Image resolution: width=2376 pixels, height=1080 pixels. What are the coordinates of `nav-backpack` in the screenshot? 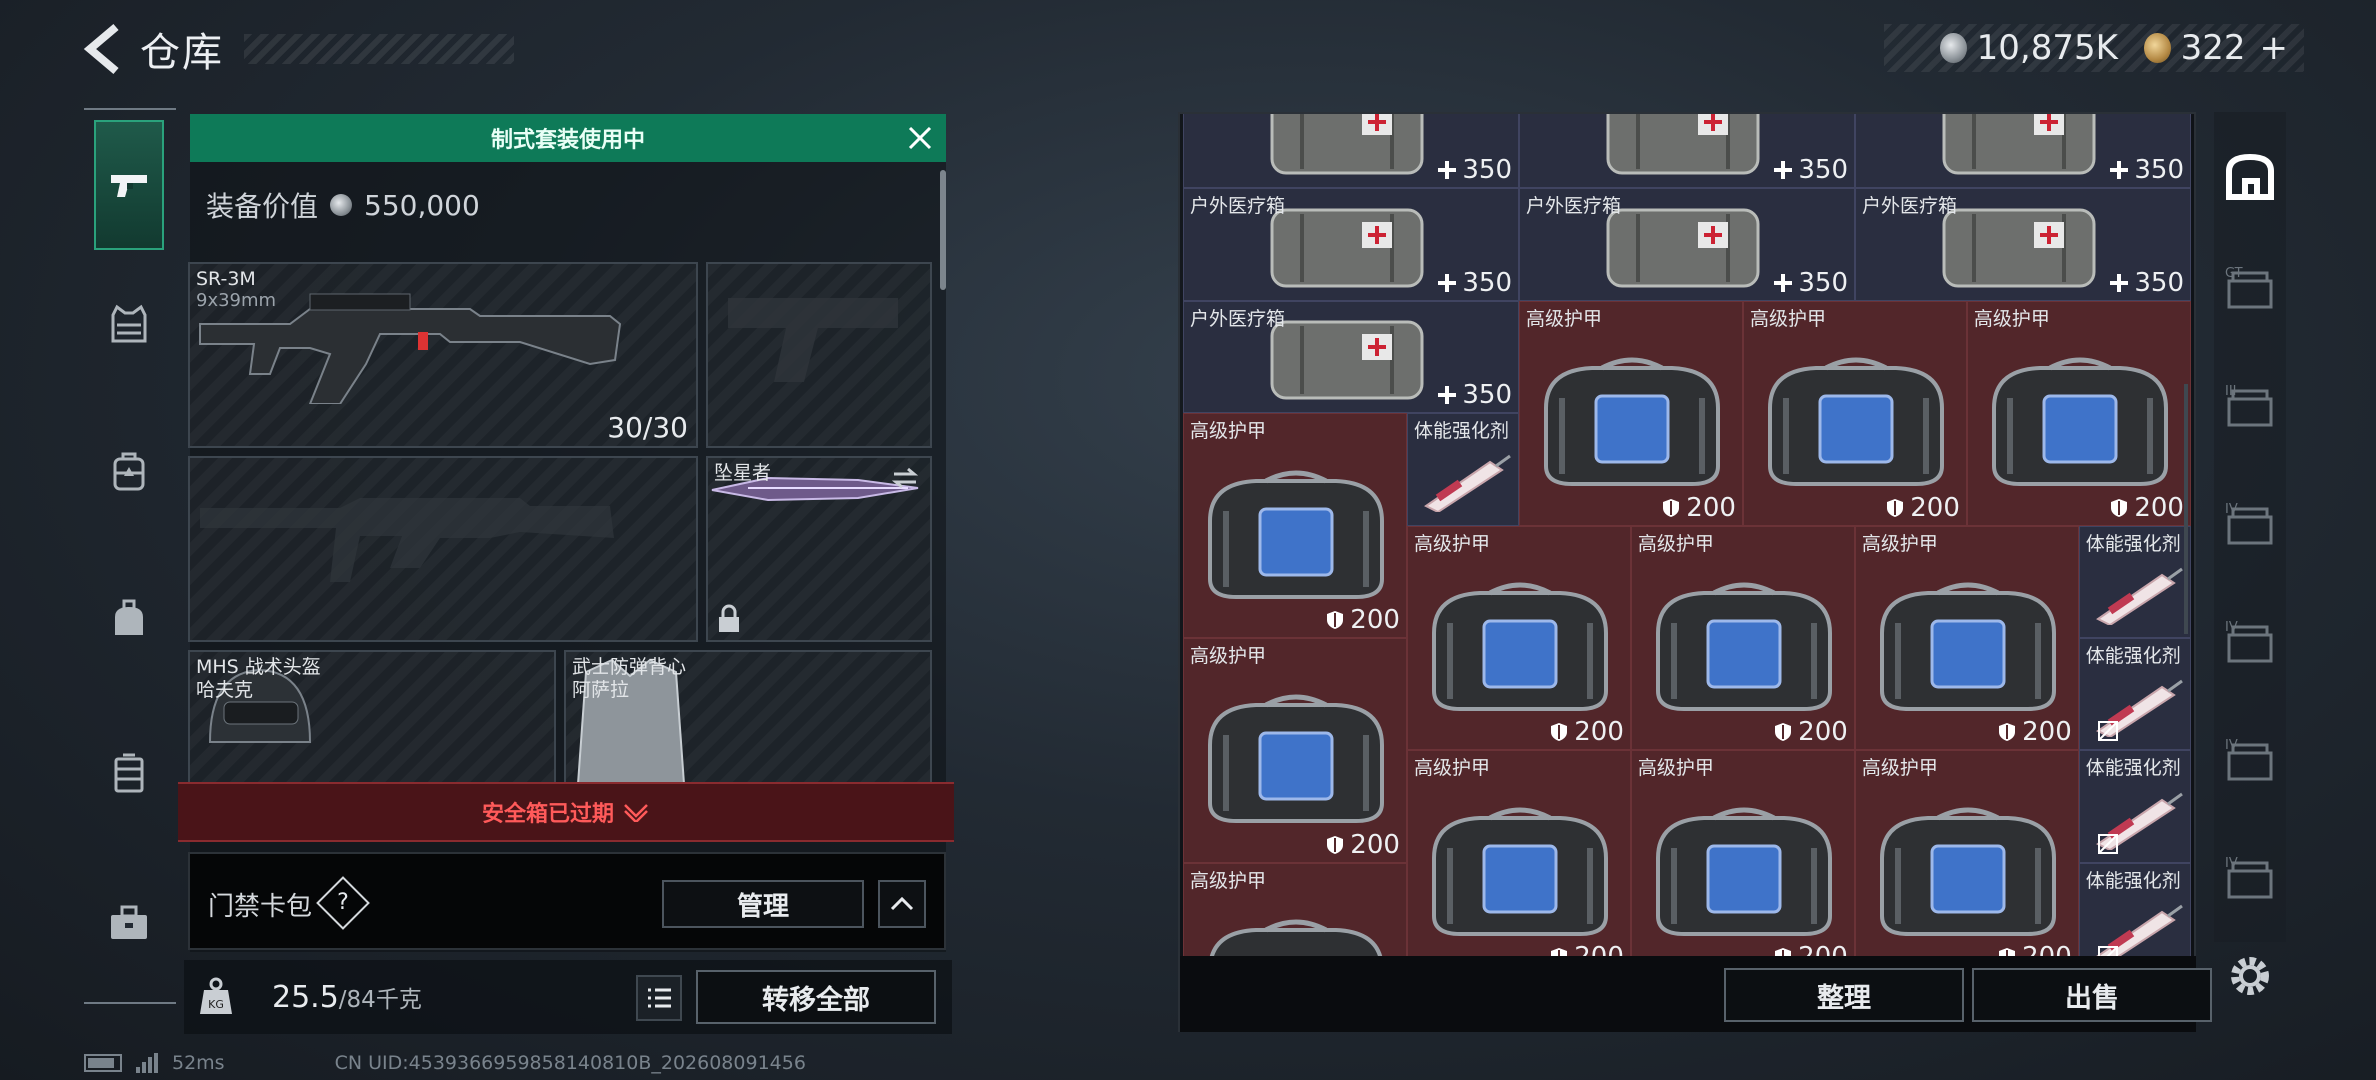 It's located at (129, 471).